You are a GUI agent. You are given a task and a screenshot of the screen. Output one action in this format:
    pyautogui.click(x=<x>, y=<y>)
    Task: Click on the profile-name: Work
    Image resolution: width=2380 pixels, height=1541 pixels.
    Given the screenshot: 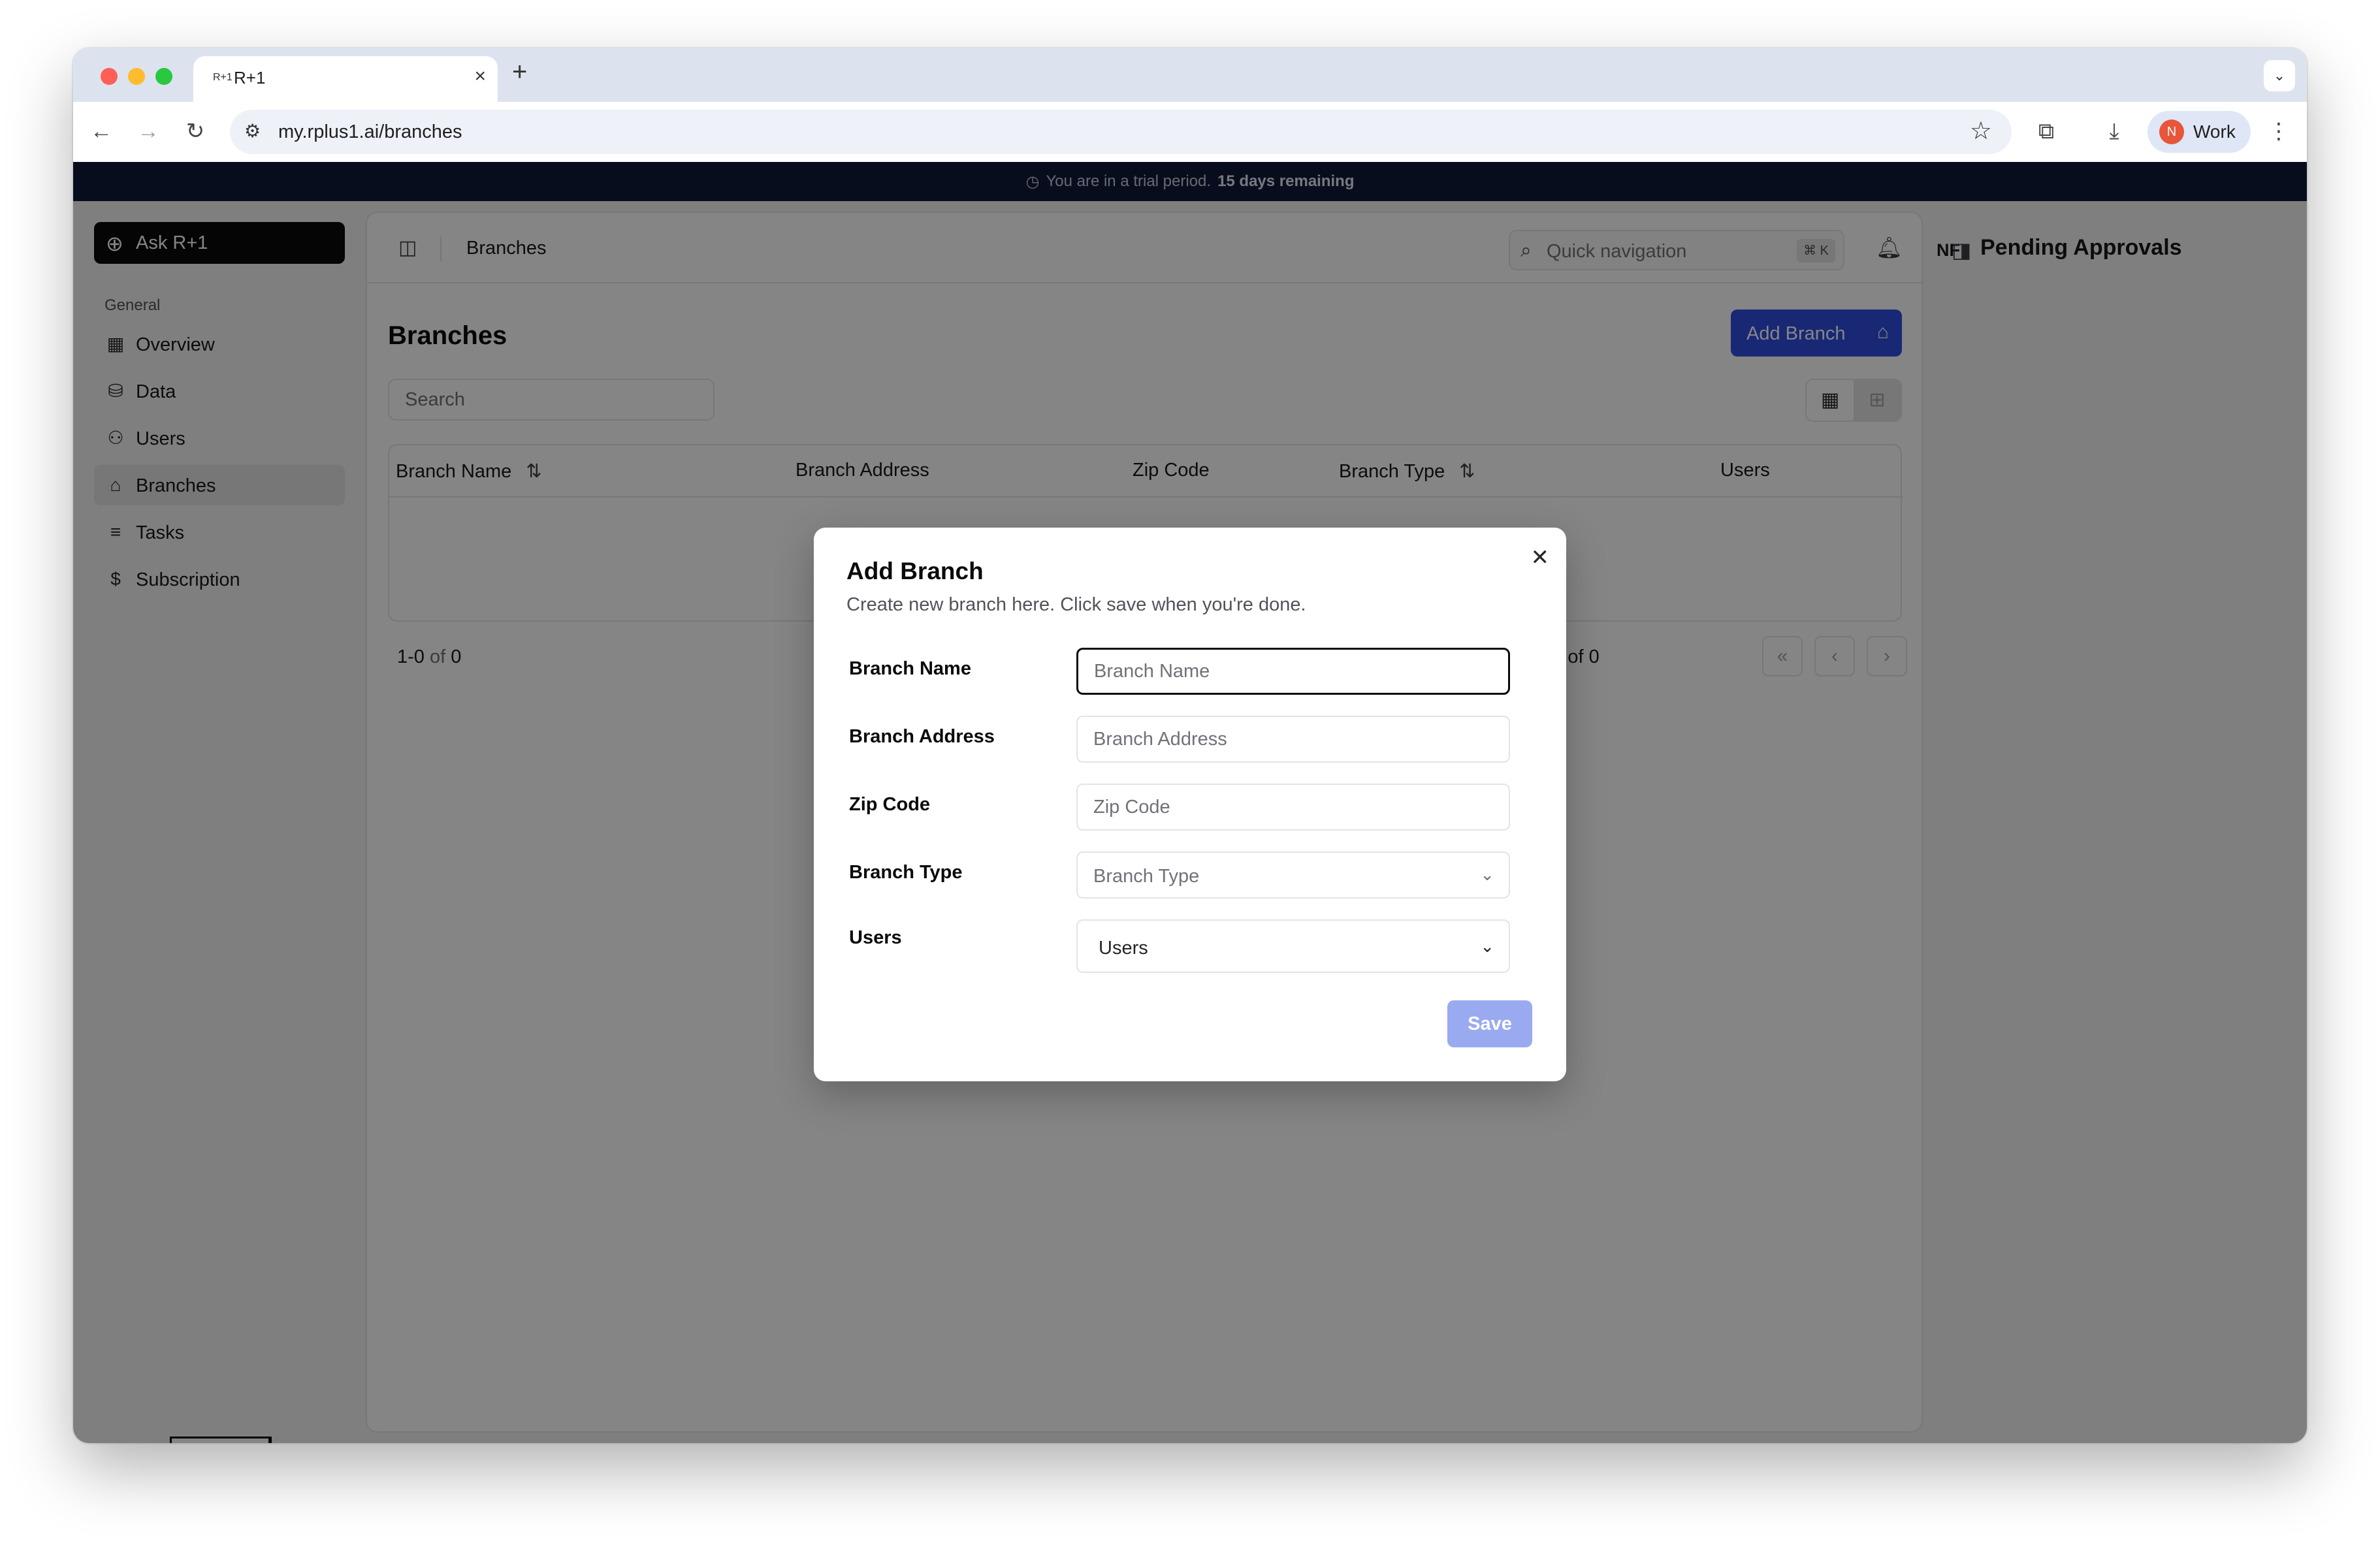 What is the action you would take?
    pyautogui.click(x=2214, y=131)
    